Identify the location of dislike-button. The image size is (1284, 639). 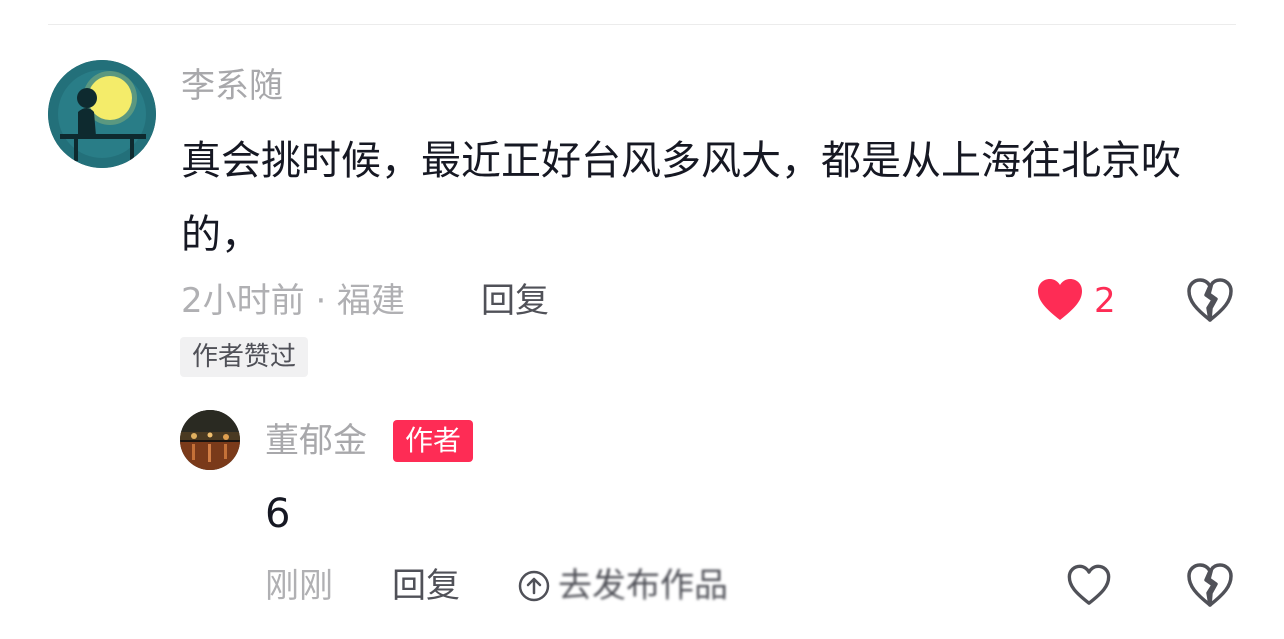
(1210, 300).